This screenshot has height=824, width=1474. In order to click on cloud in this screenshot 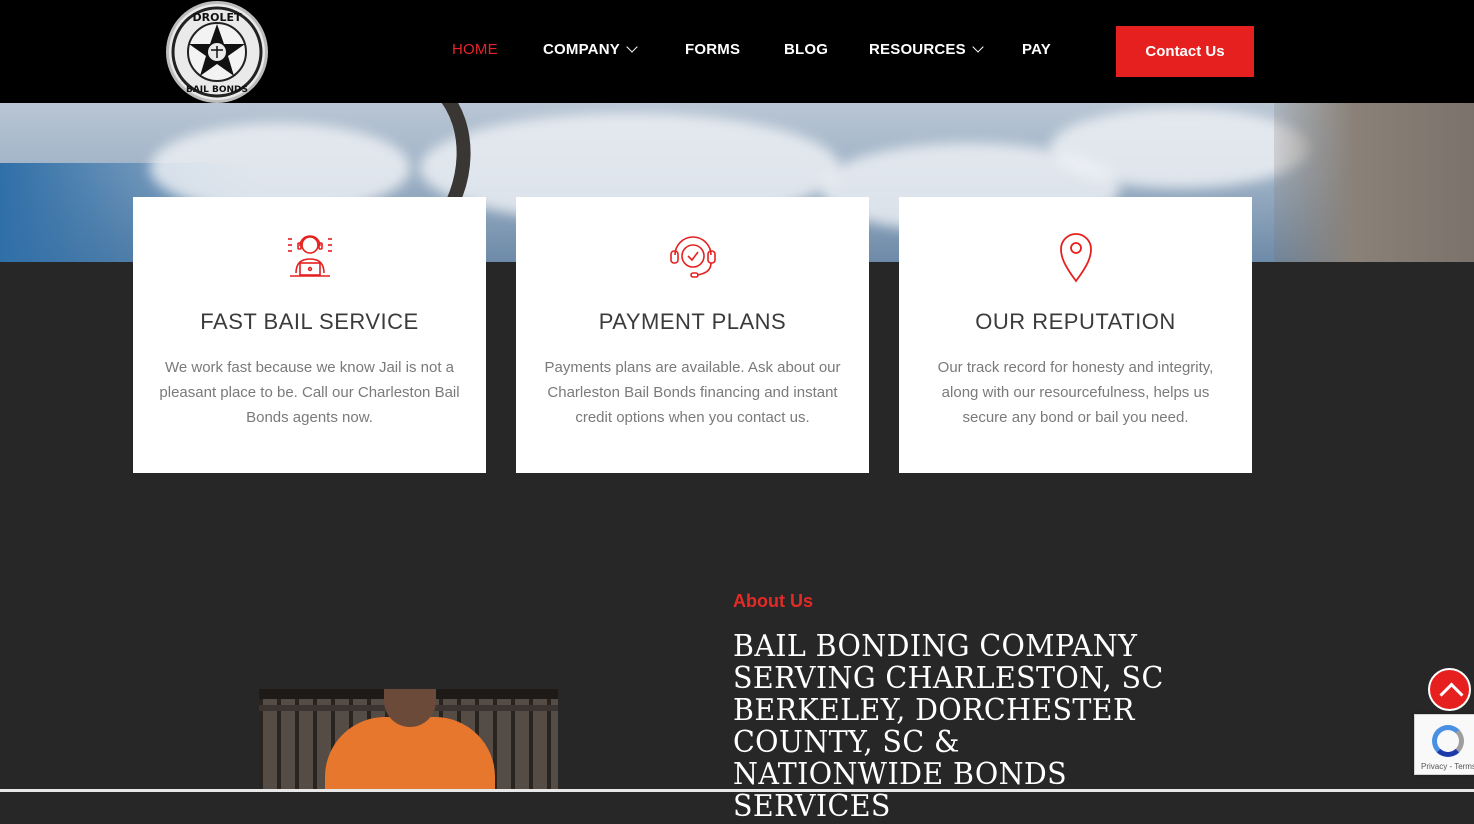, I will do `click(1180, 148)`.